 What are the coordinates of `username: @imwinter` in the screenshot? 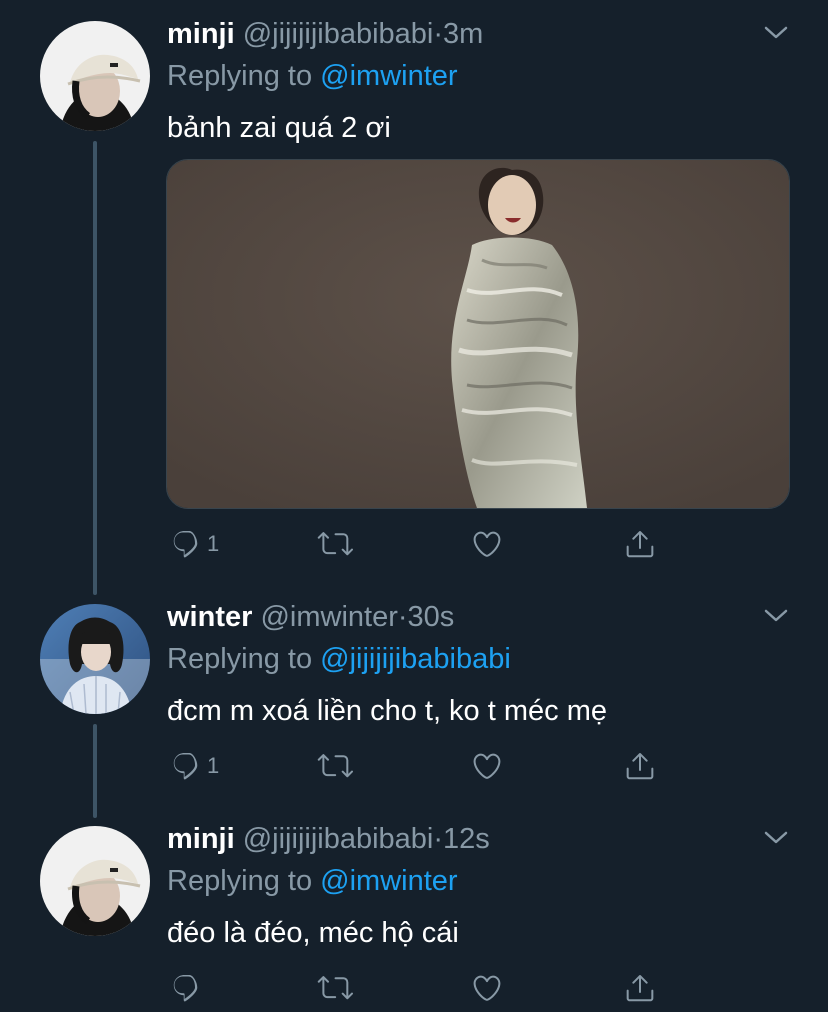 It's located at (328, 617).